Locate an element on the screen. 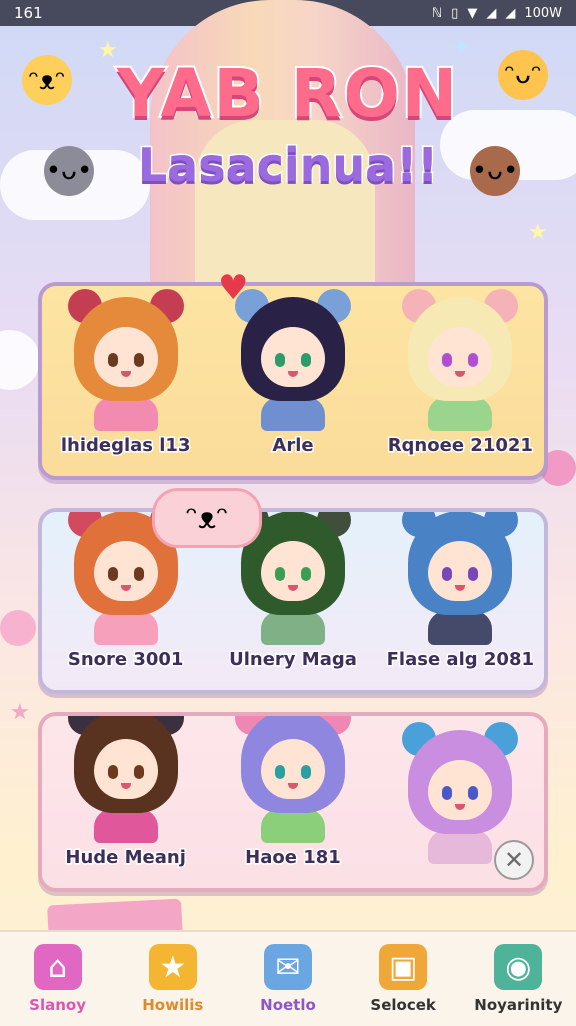 Image resolution: width=576 pixels, height=1026 pixels. nav-label: Slanoy is located at coordinates (58, 1005).